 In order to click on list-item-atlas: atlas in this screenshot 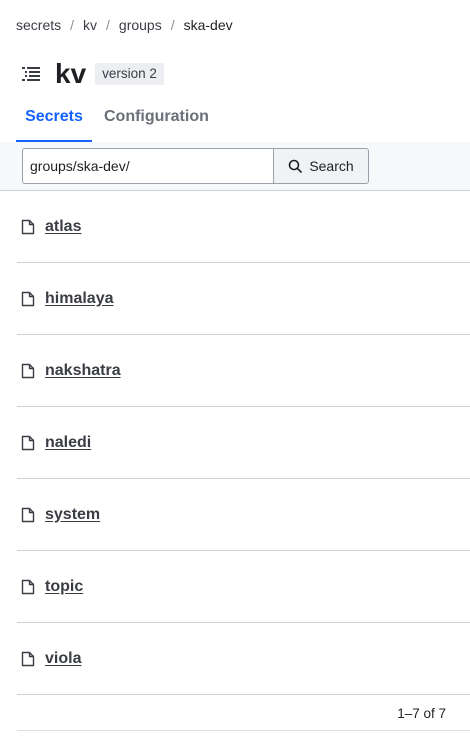, I will do `click(243, 227)`.